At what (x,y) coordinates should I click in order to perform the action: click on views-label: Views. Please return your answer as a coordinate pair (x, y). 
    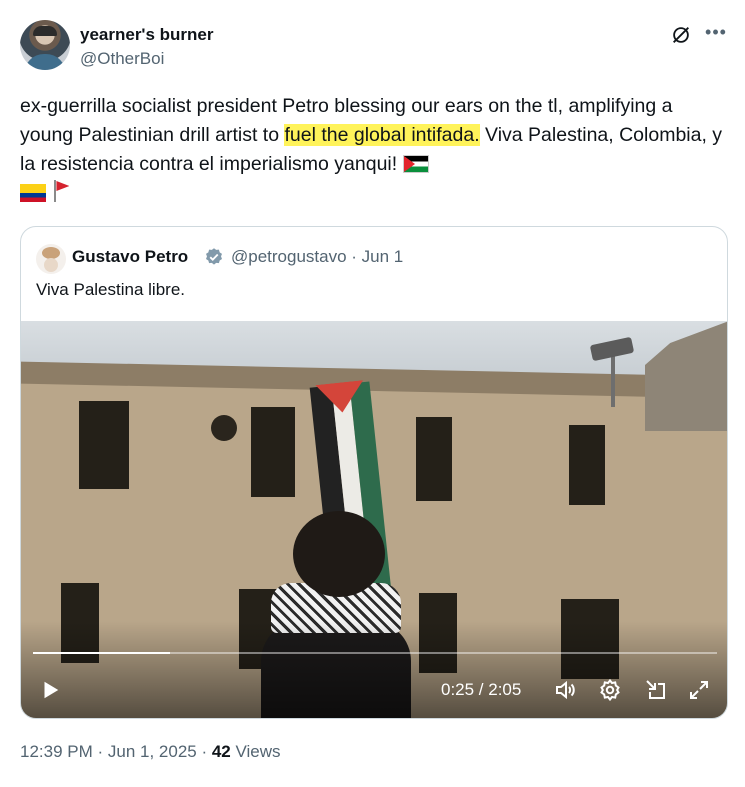
    Looking at the image, I should click on (255, 751).